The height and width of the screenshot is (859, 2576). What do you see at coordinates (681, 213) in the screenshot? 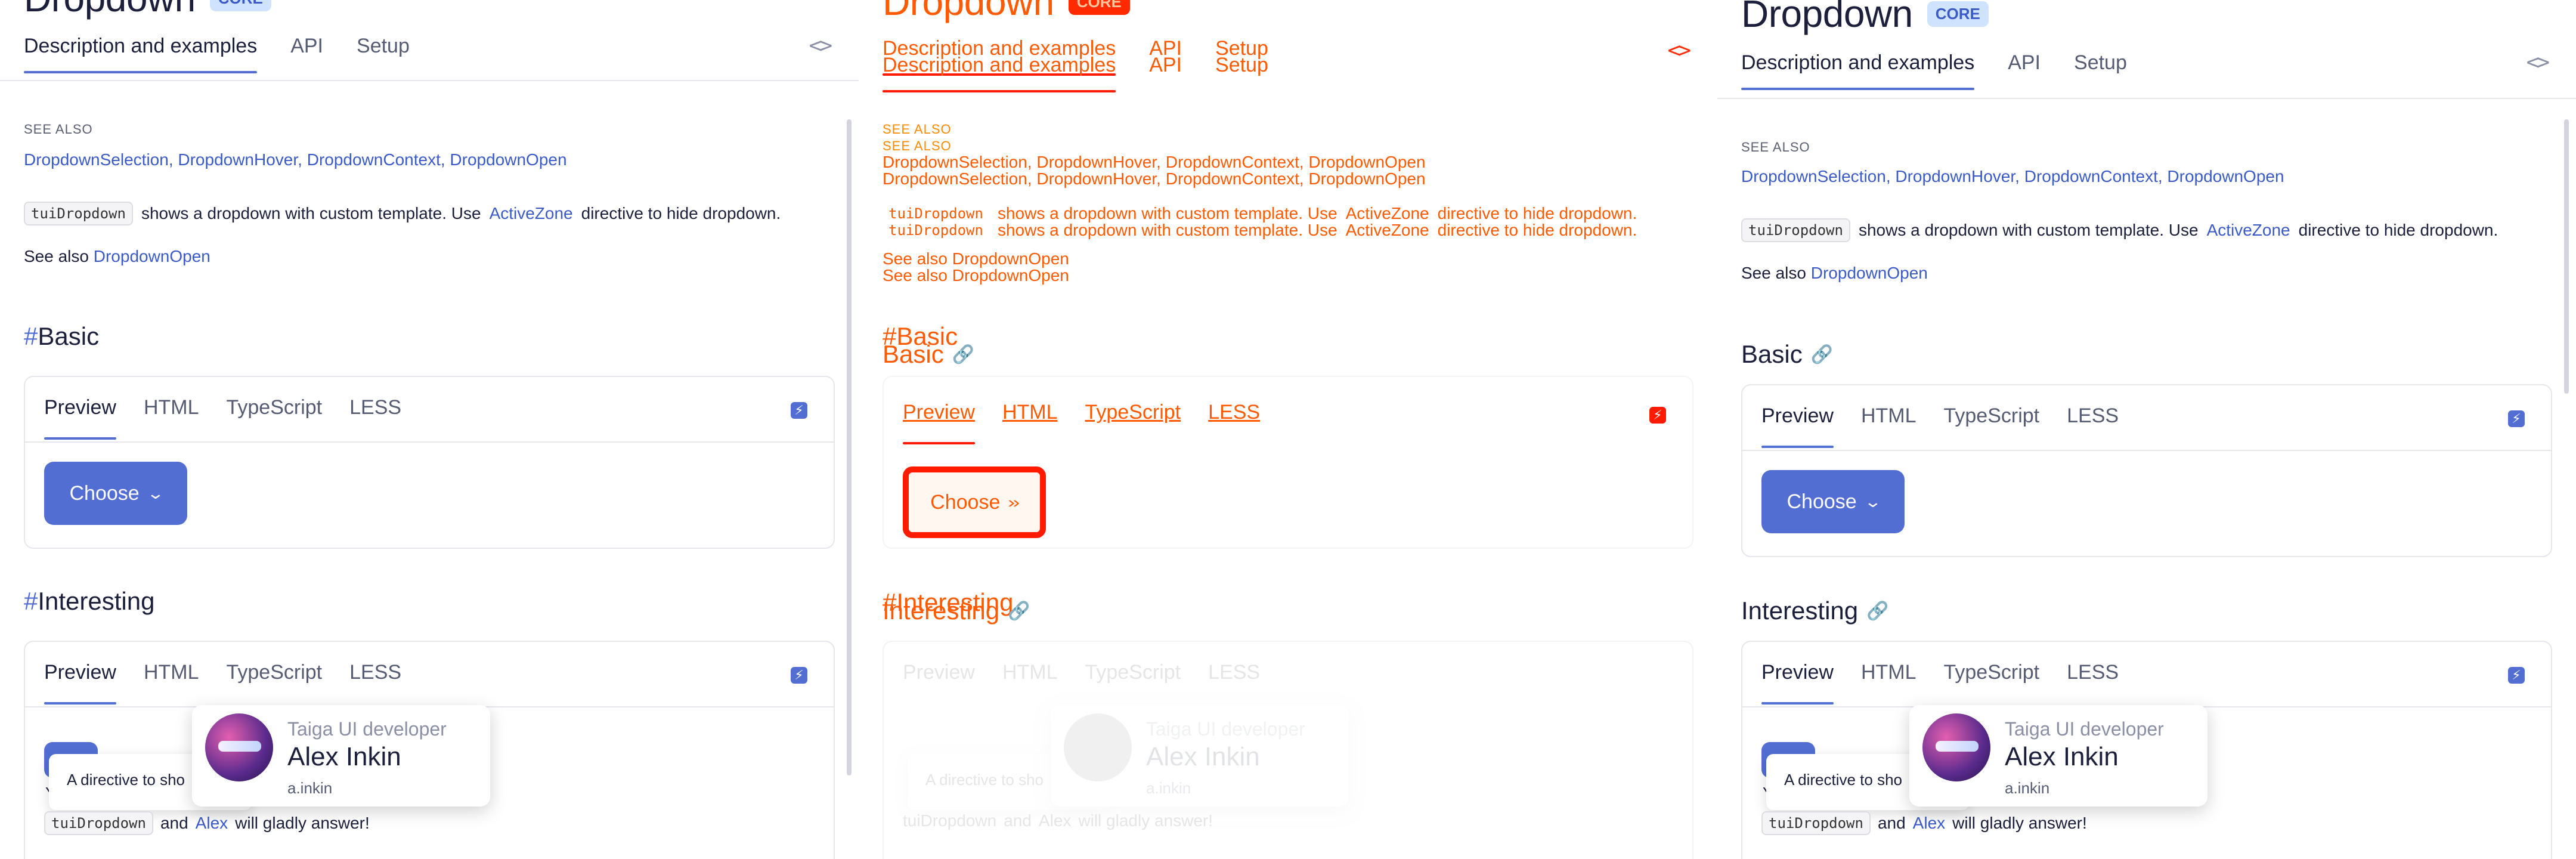
I see `description-text-after: directive to hide dropdown.` at bounding box center [681, 213].